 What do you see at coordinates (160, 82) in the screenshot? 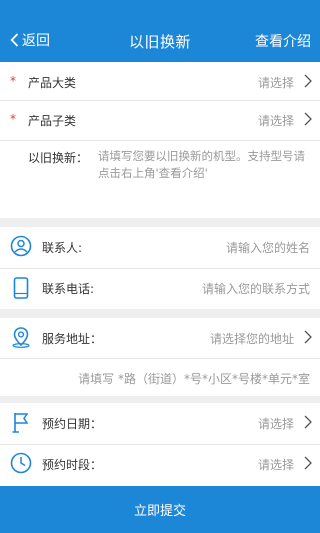
I see `category-select-row: * 产品大类 请选择` at bounding box center [160, 82].